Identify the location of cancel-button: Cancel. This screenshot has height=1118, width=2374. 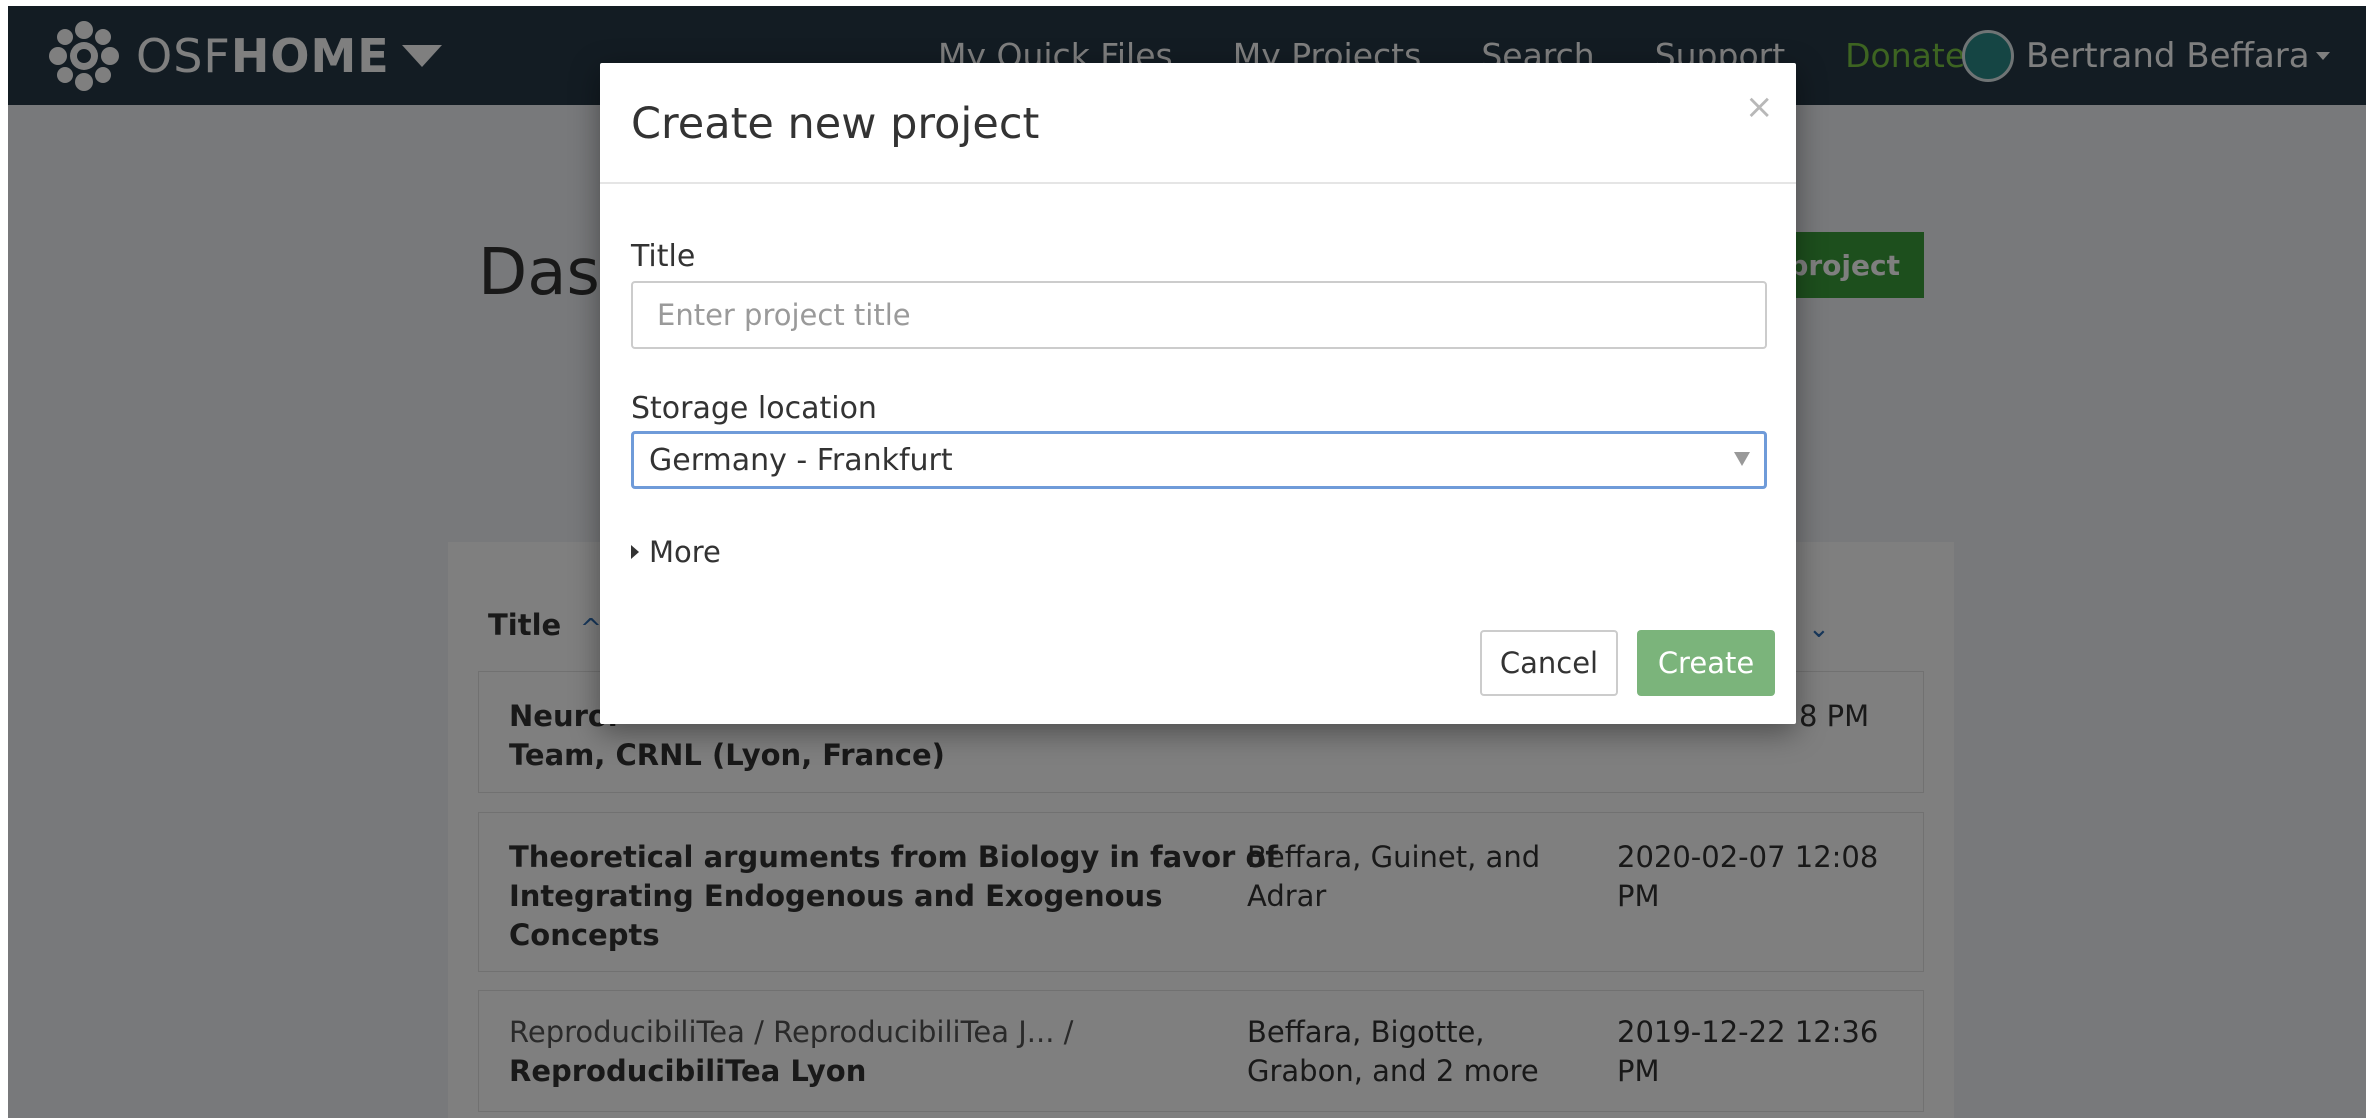
(1549, 663).